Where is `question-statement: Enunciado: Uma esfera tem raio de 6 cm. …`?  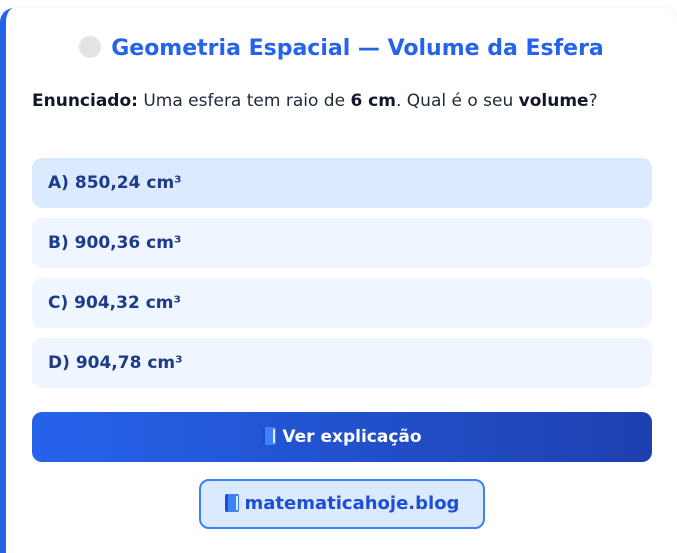
question-statement: Enunciado: Uma esfera tem raio de 6 cm. … is located at coordinates (337, 101).